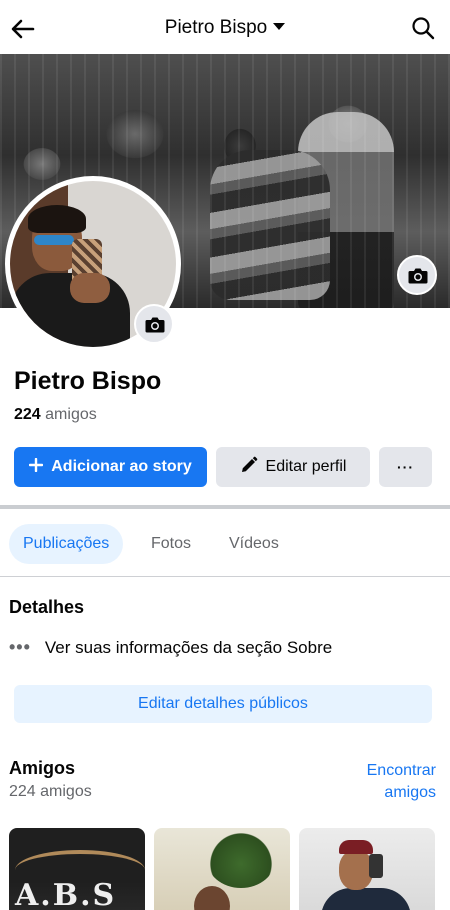 This screenshot has width=450, height=910. What do you see at coordinates (42, 768) in the screenshot?
I see `friends-heading: Amigos` at bounding box center [42, 768].